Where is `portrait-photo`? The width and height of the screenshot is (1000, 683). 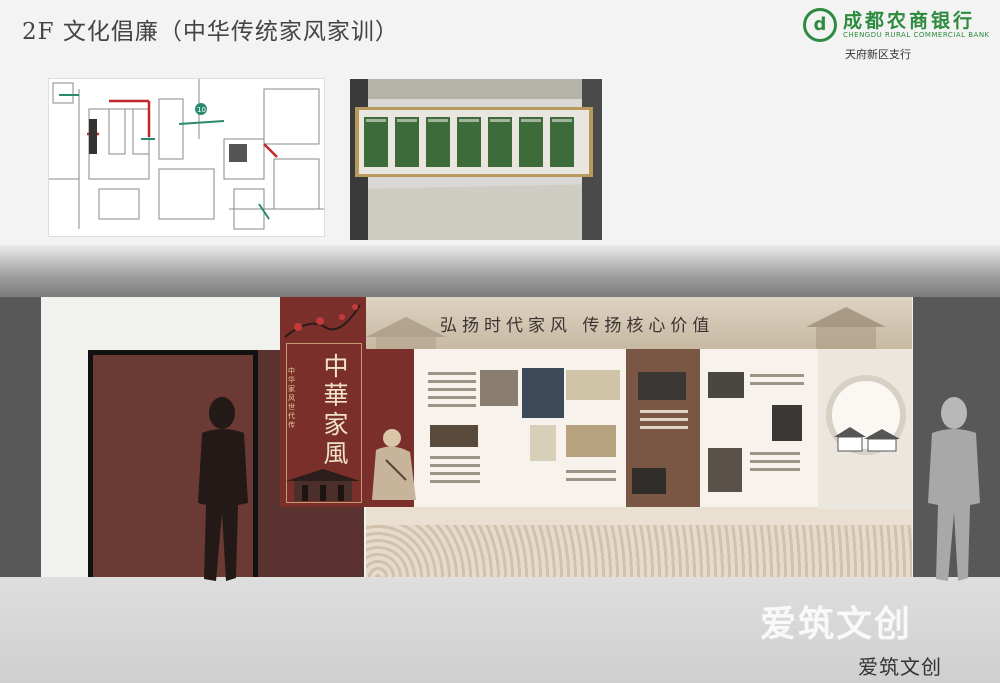 portrait-photo is located at coordinates (499, 388).